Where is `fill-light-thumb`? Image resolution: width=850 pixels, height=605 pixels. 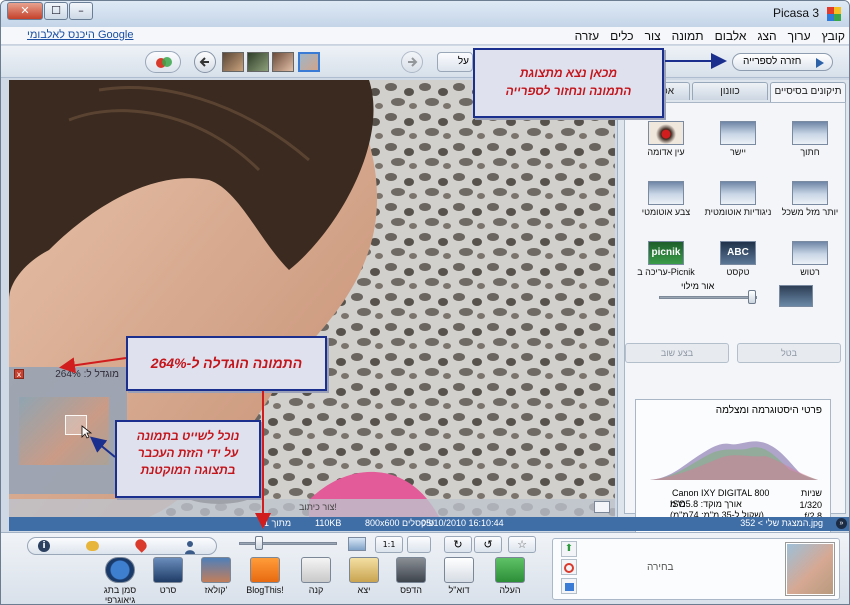
fill-light-thumb is located at coordinates (752, 297).